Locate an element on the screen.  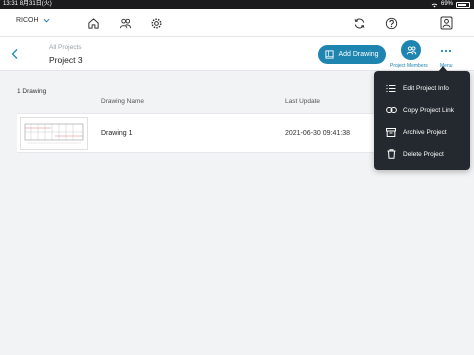
settings-button is located at coordinates (156, 23).